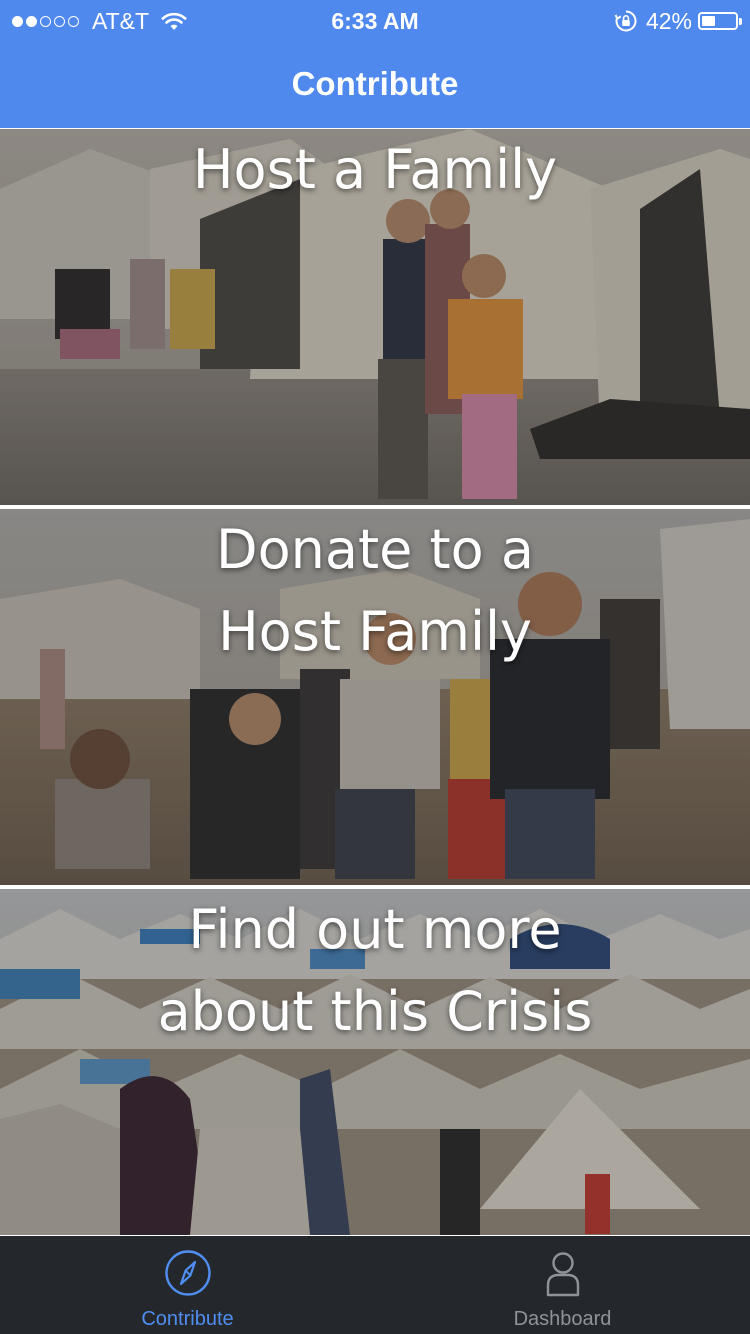 This screenshot has width=750, height=1334. What do you see at coordinates (375, 631) in the screenshot?
I see `donate-title-line-2: Host Family` at bounding box center [375, 631].